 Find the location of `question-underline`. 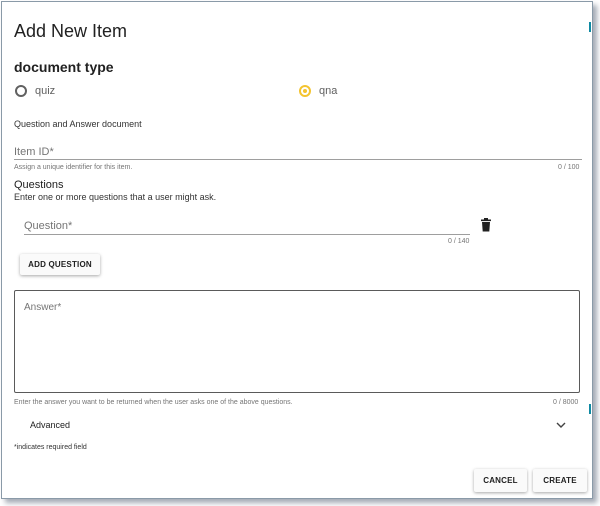

question-underline is located at coordinates (247, 234).